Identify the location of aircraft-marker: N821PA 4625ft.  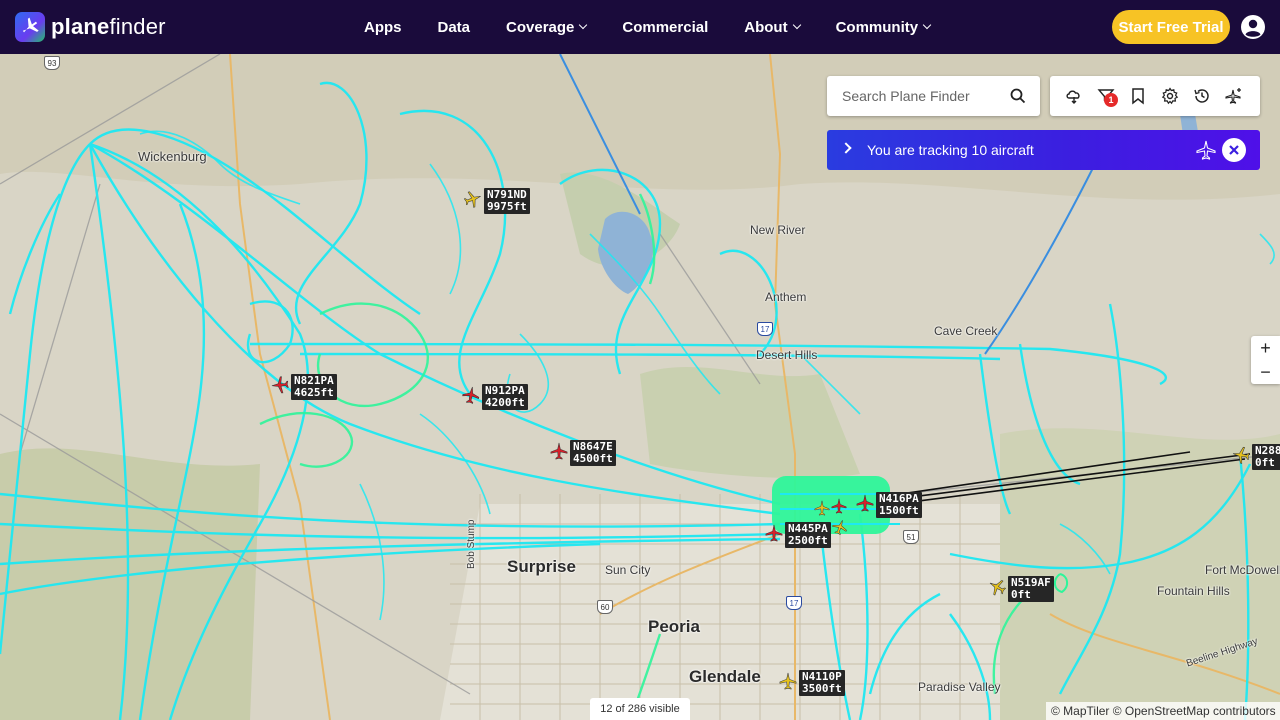
(304, 387).